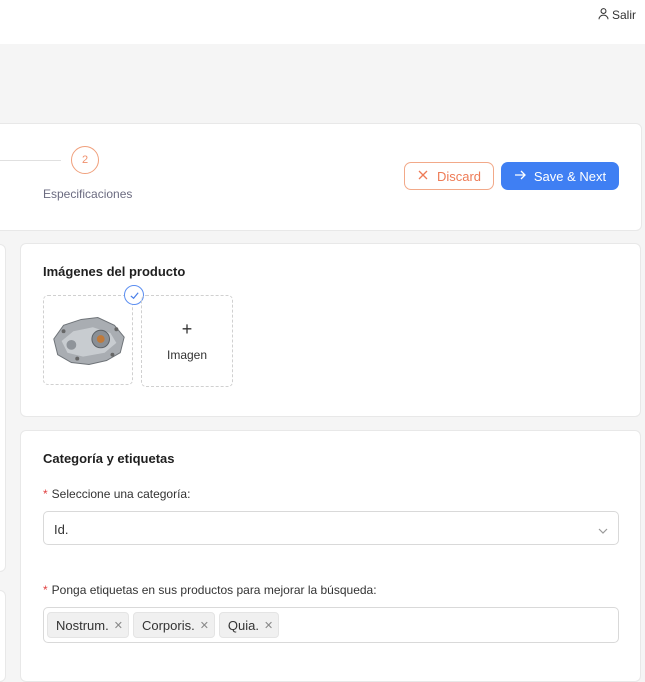  I want to click on plus-icon: +, so click(187, 329).